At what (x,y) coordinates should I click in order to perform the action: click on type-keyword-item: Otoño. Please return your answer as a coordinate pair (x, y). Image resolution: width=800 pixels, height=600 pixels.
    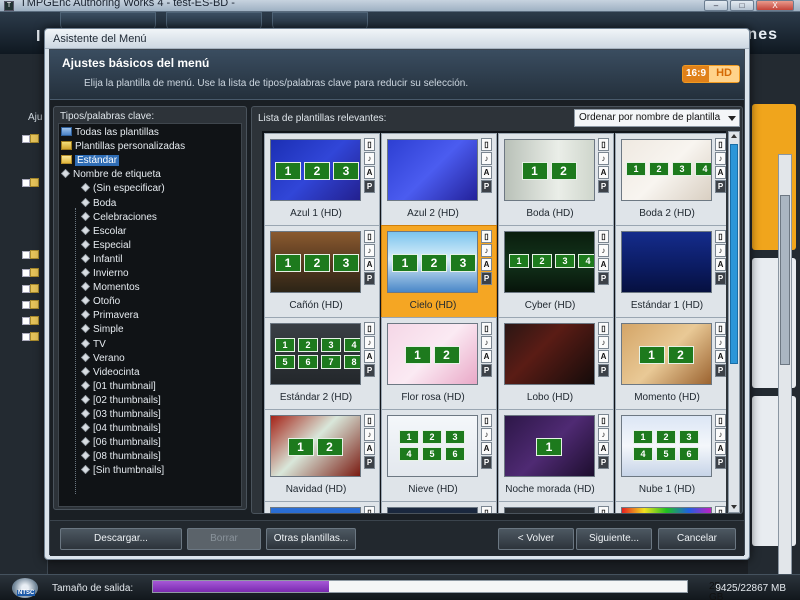
    Looking at the image, I should click on (100, 301).